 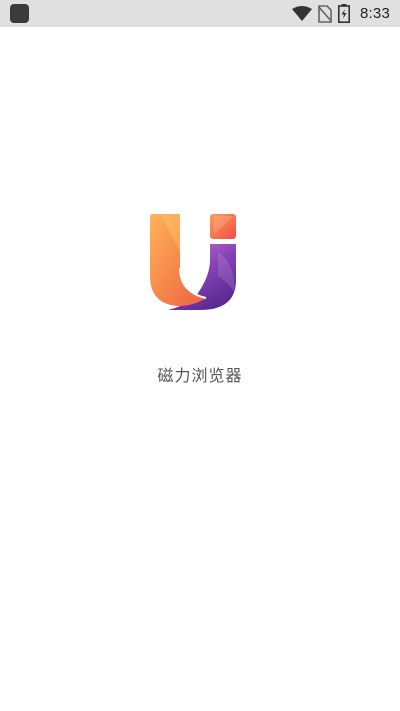 I want to click on status-time: 8:33, so click(x=375, y=13).